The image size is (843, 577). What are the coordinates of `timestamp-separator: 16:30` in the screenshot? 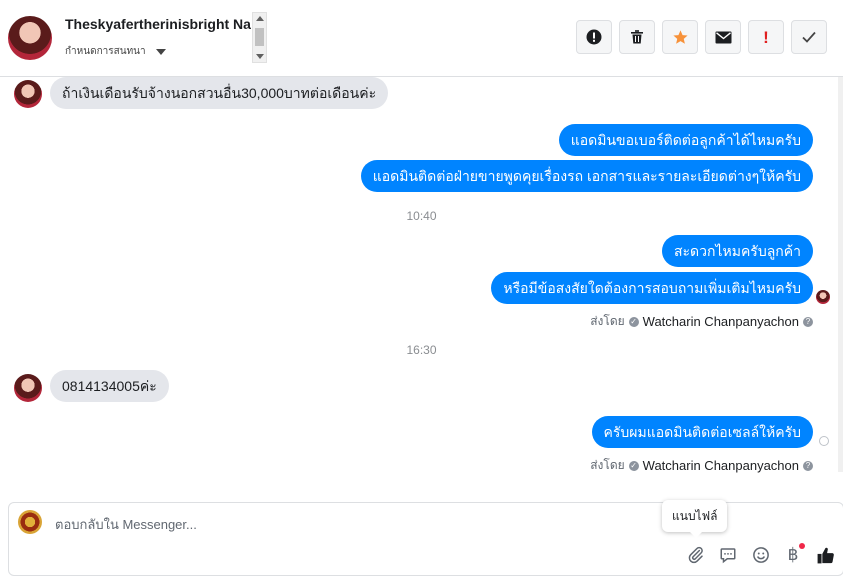 It's located at (421, 350).